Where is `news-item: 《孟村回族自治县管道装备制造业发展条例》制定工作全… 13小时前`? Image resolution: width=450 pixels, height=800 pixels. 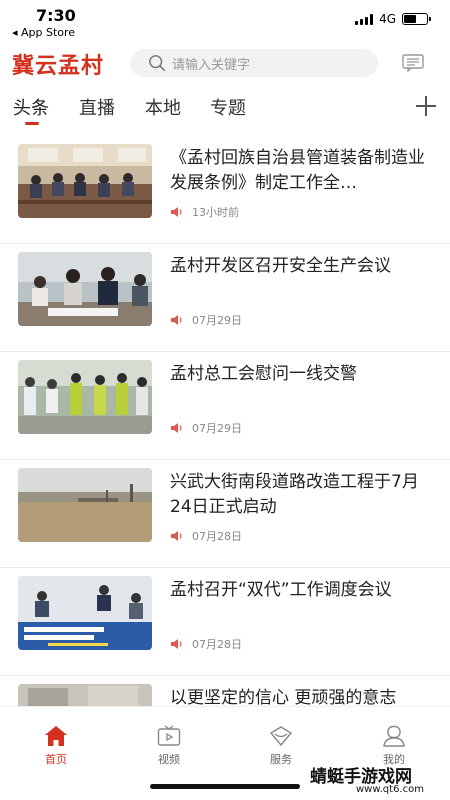
news-item: 《孟村回族自治县管道装备制造业发展条例》制定工作全… 13小时前 is located at coordinates (225, 190).